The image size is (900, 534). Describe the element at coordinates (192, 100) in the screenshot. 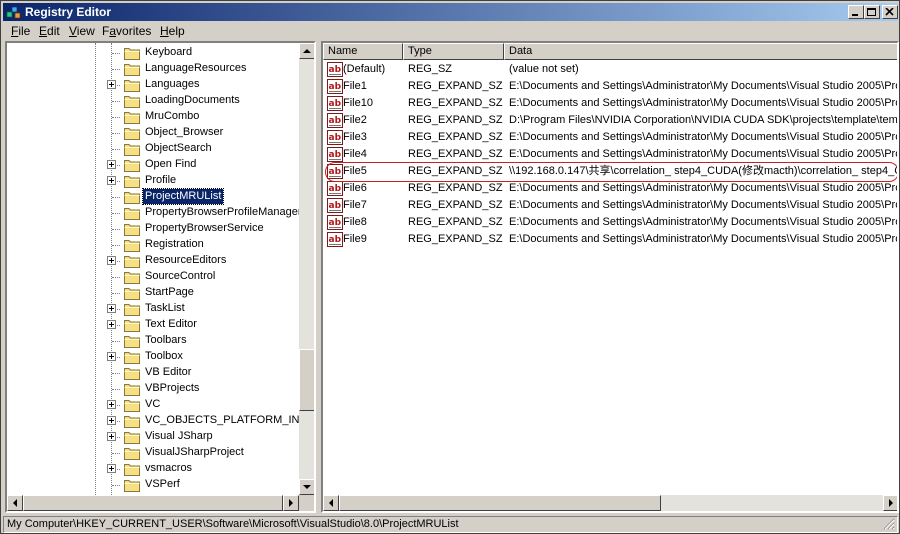

I see `tree-node-label: LoadingDocuments` at that location.